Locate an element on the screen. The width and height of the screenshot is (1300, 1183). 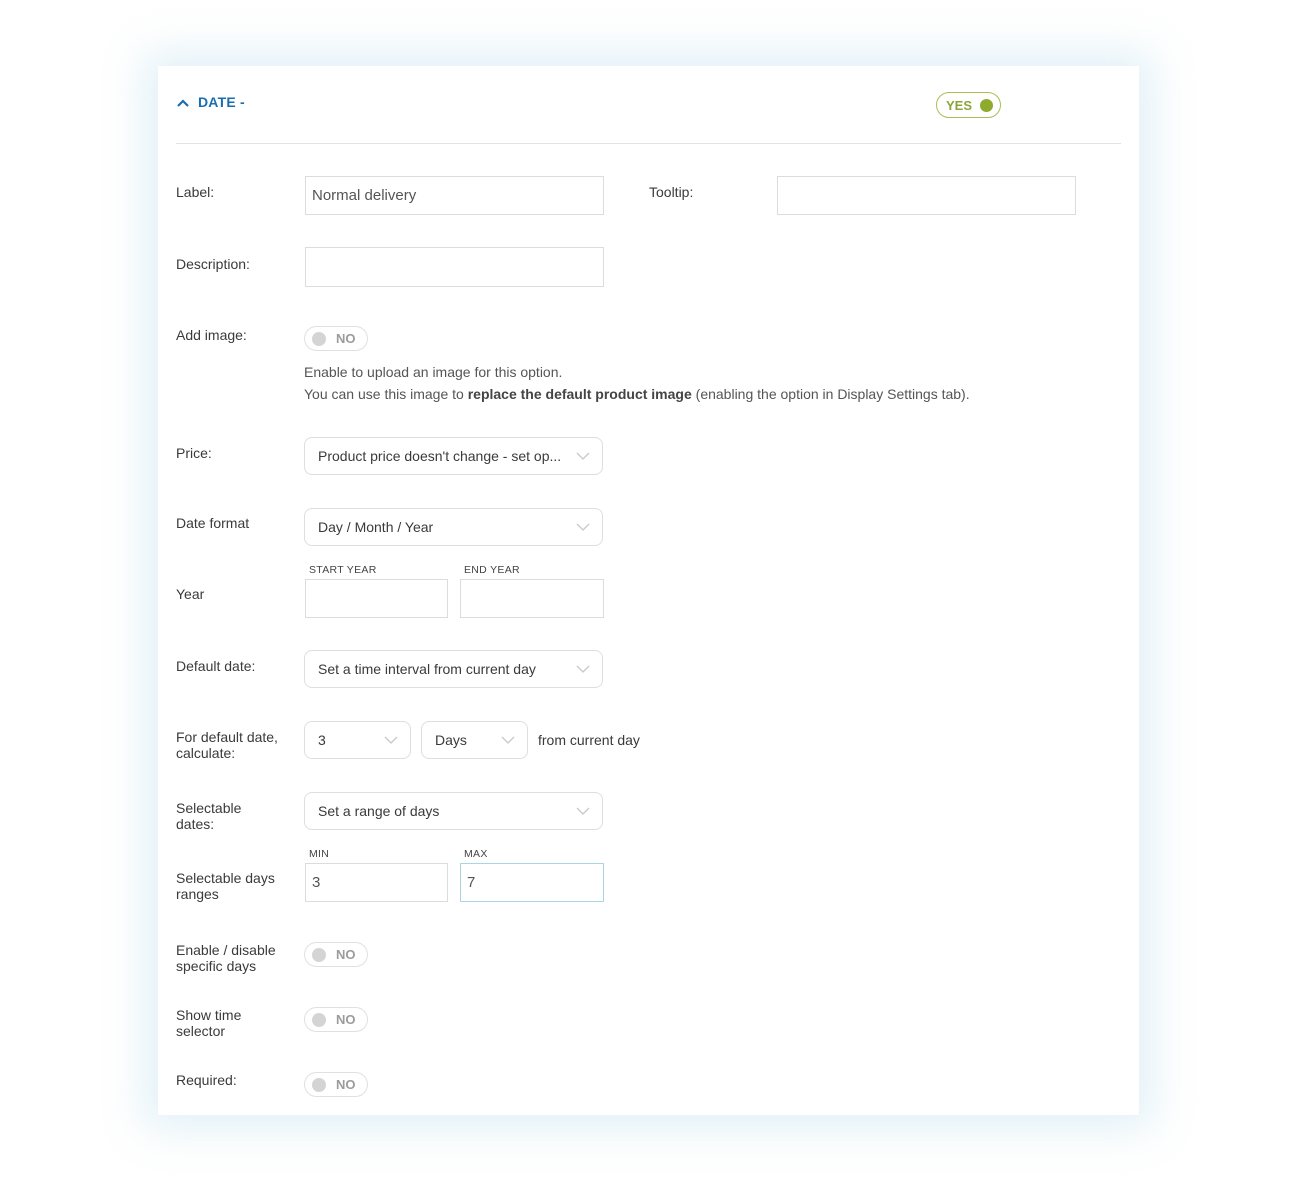
default-date-label: Default date: is located at coordinates (216, 666).